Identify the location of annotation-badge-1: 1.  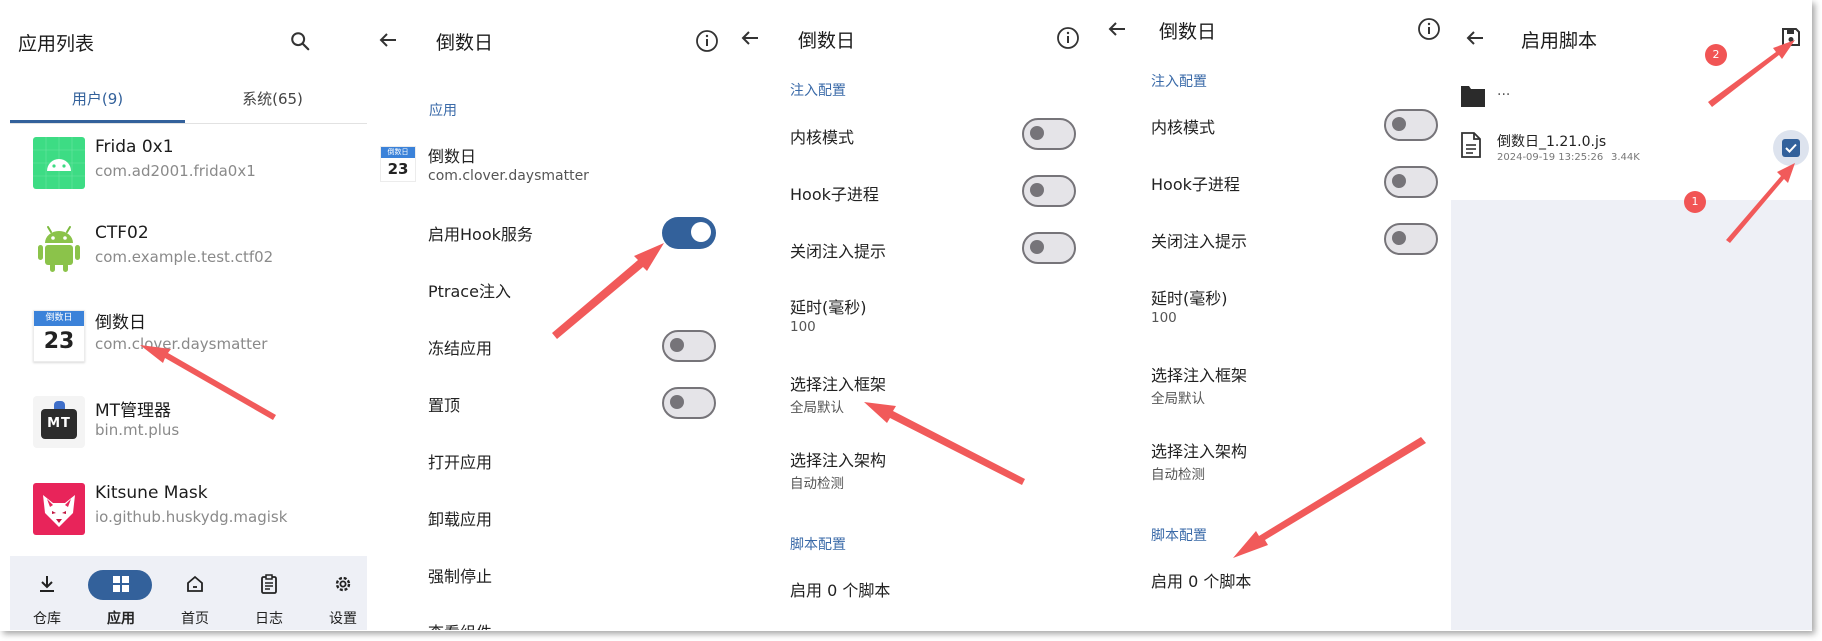
(1695, 202).